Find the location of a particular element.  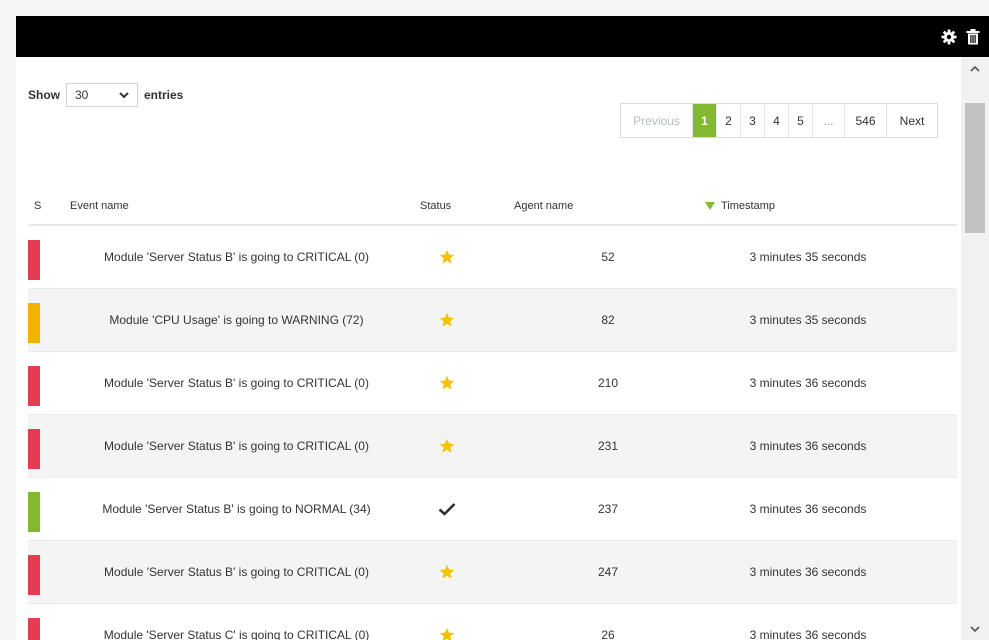

agent-name: 237 is located at coordinates (608, 509).